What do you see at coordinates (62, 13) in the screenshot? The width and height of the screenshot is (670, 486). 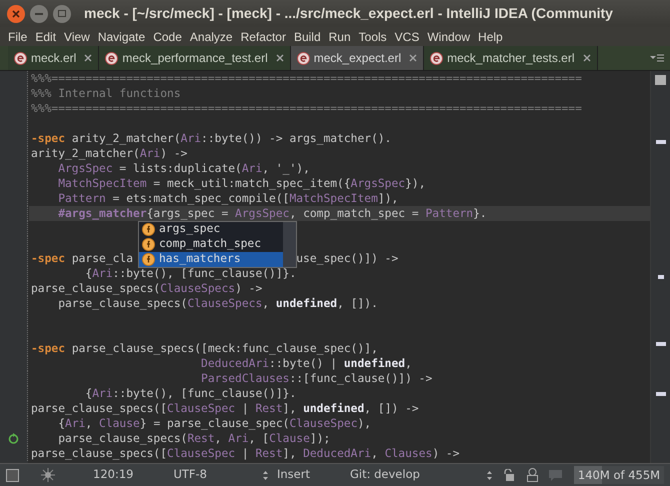 I see `maximize-button` at bounding box center [62, 13].